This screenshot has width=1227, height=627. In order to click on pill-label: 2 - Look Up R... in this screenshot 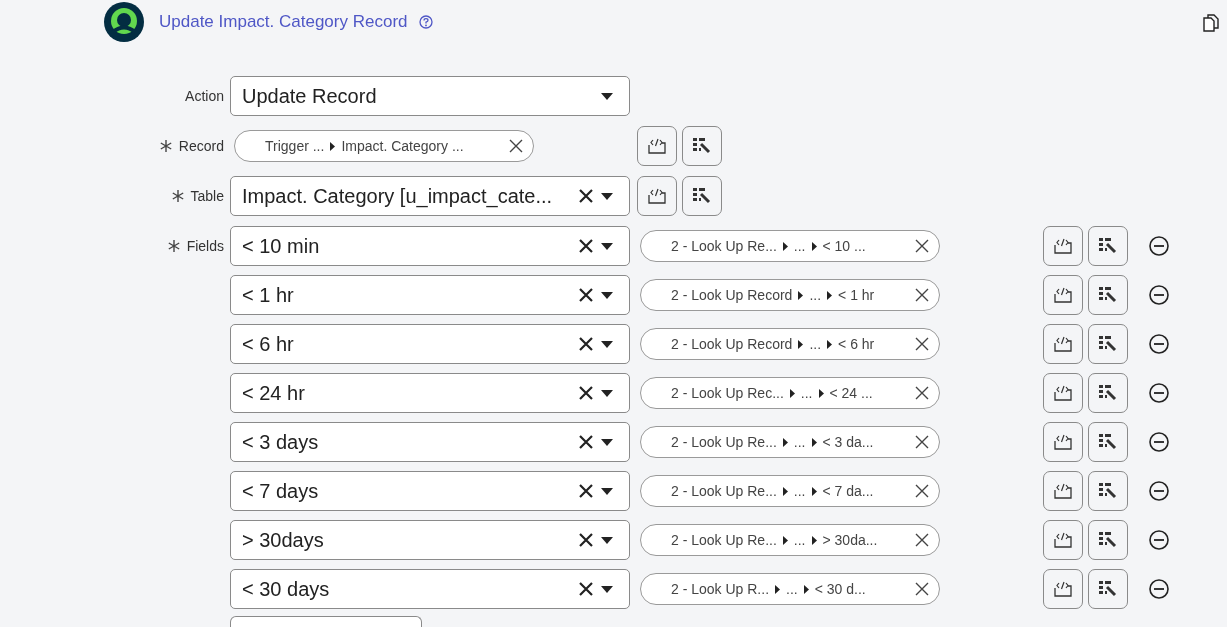, I will do `click(720, 589)`.